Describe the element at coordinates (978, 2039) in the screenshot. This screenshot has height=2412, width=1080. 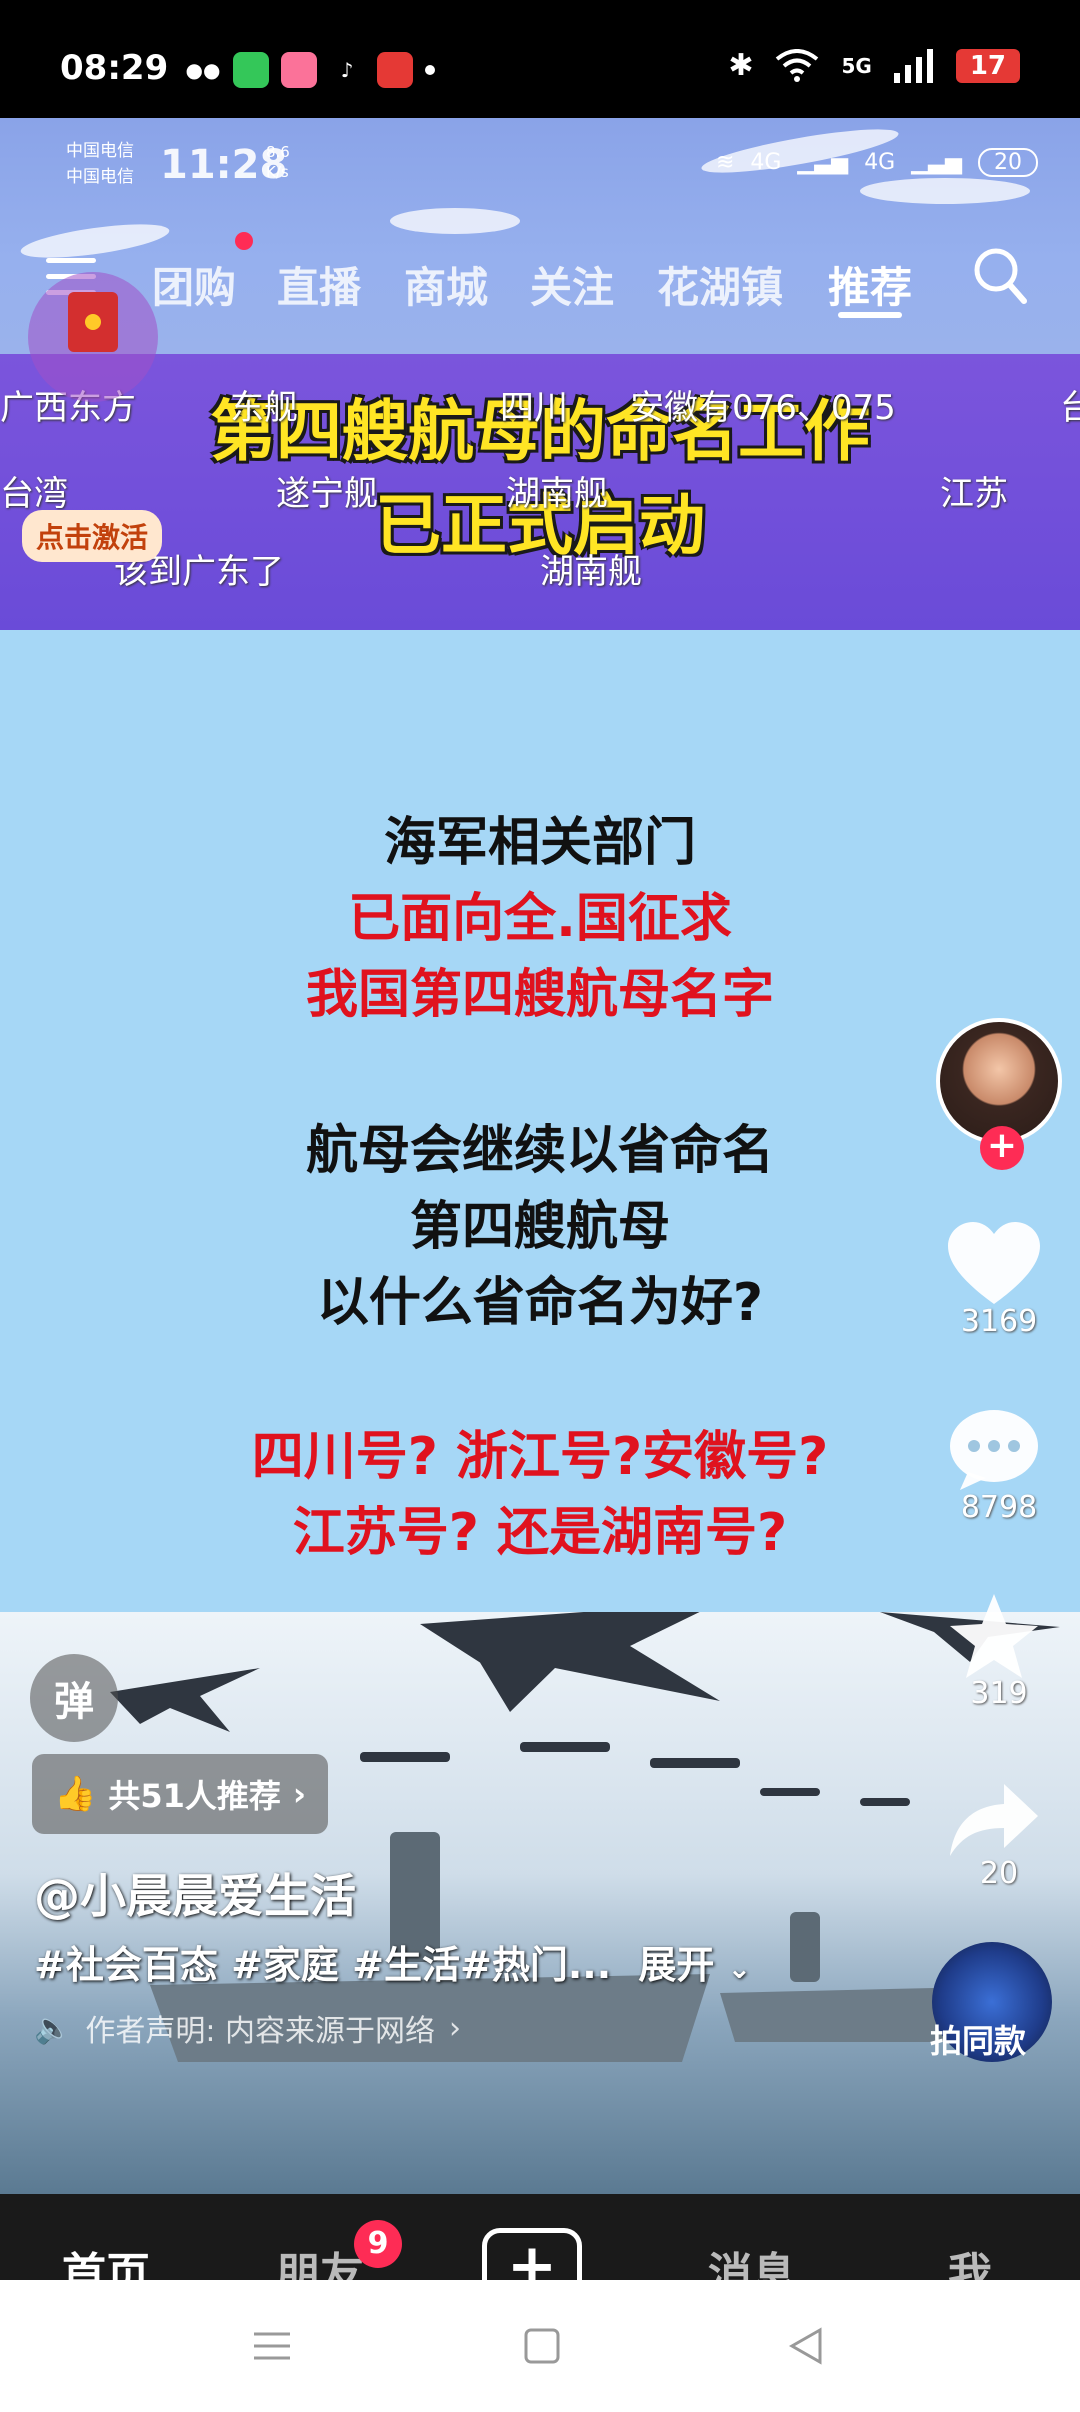
I see `shoot-same-style-label: 拍同款` at that location.